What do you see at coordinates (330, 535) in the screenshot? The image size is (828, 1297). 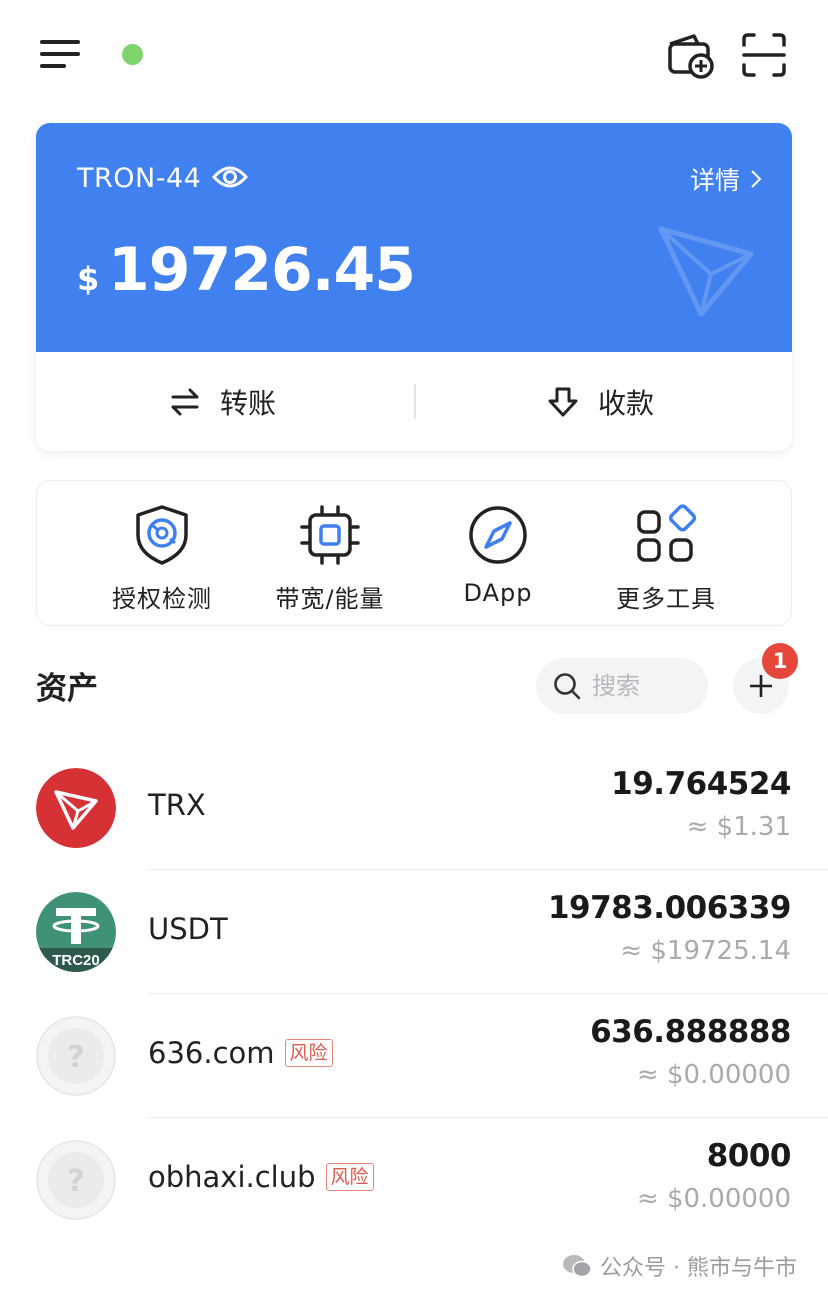 I see `chip-icon` at bounding box center [330, 535].